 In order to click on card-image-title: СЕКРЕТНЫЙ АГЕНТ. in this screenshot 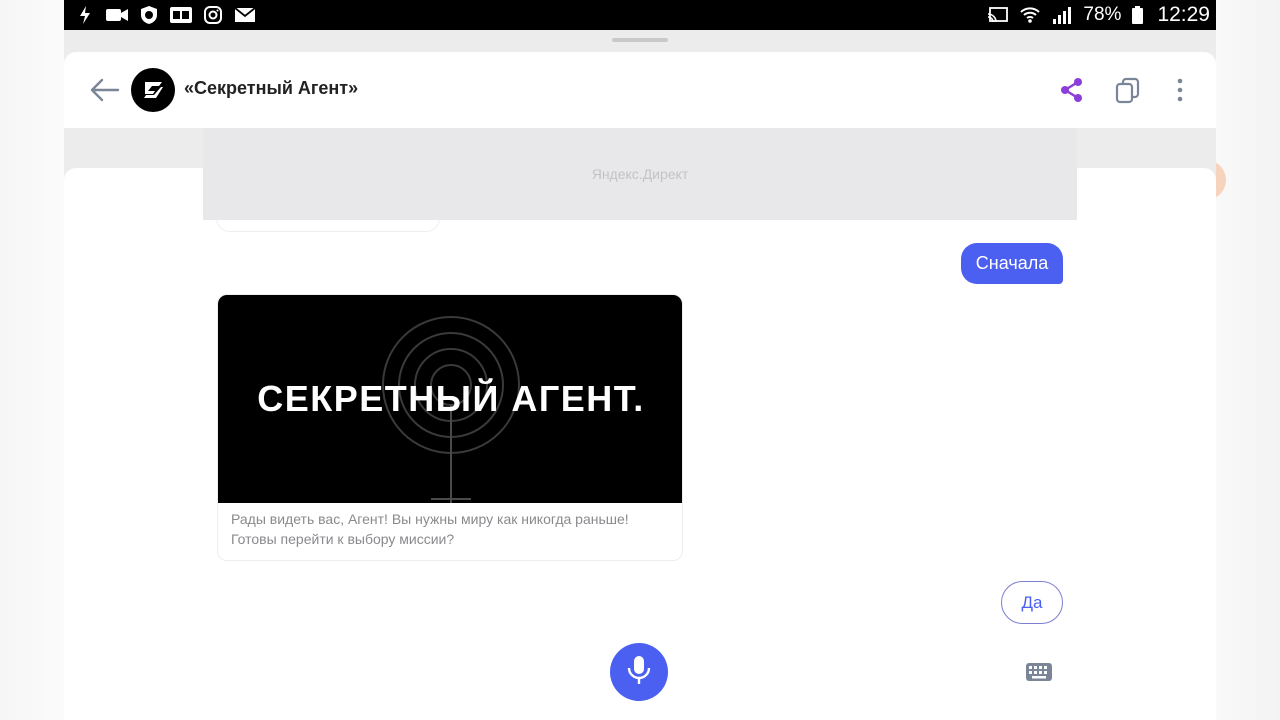, I will do `click(450, 398)`.